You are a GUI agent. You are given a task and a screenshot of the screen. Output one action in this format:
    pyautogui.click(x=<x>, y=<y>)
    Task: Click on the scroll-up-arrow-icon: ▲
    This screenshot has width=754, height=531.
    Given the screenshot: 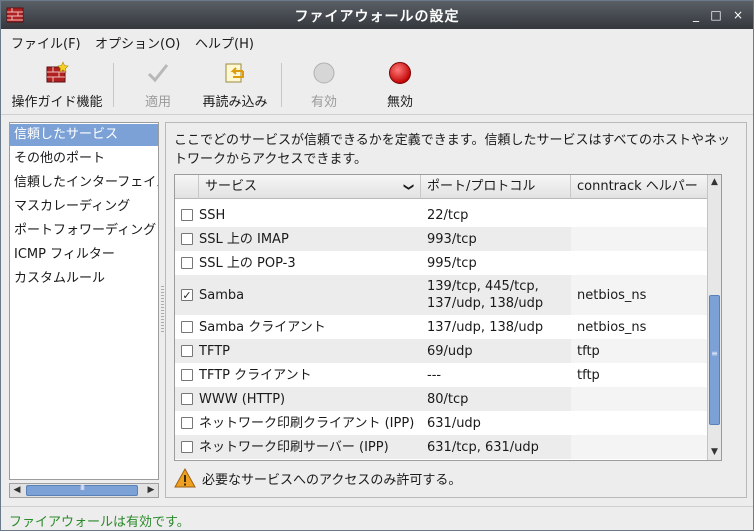 What is the action you would take?
    pyautogui.click(x=714, y=182)
    